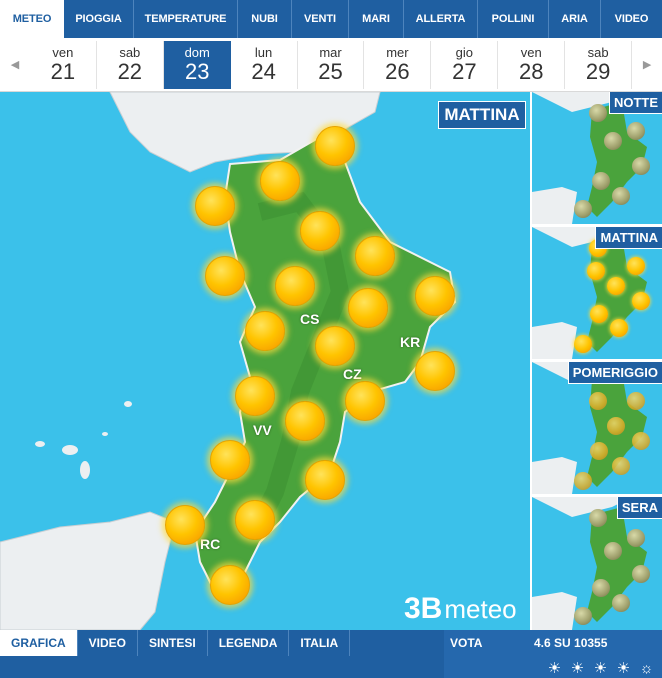  What do you see at coordinates (598, 71) in the screenshot?
I see `day-number: 29` at bounding box center [598, 71].